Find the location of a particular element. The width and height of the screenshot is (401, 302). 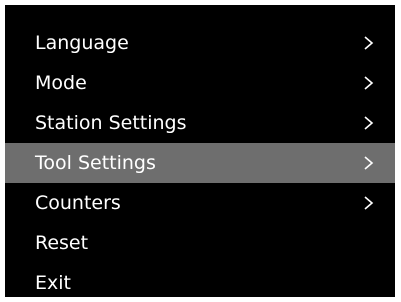

menu-item-mode: Mode is located at coordinates (200, 83).